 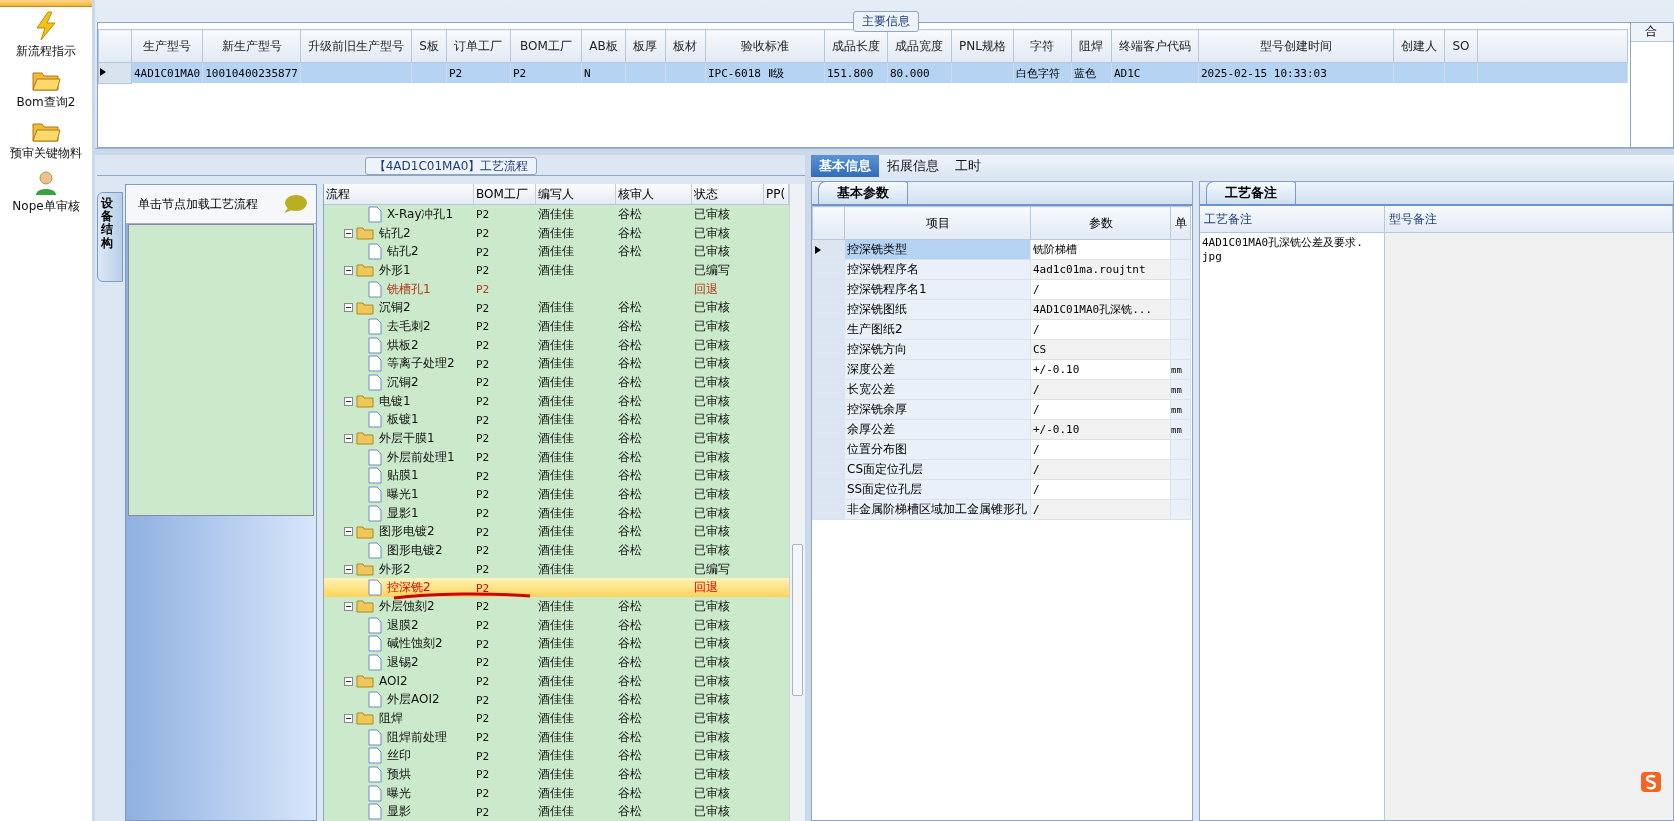 I want to click on table-row: 深度公差 +/-0.10 mm, so click(x=1001, y=369).